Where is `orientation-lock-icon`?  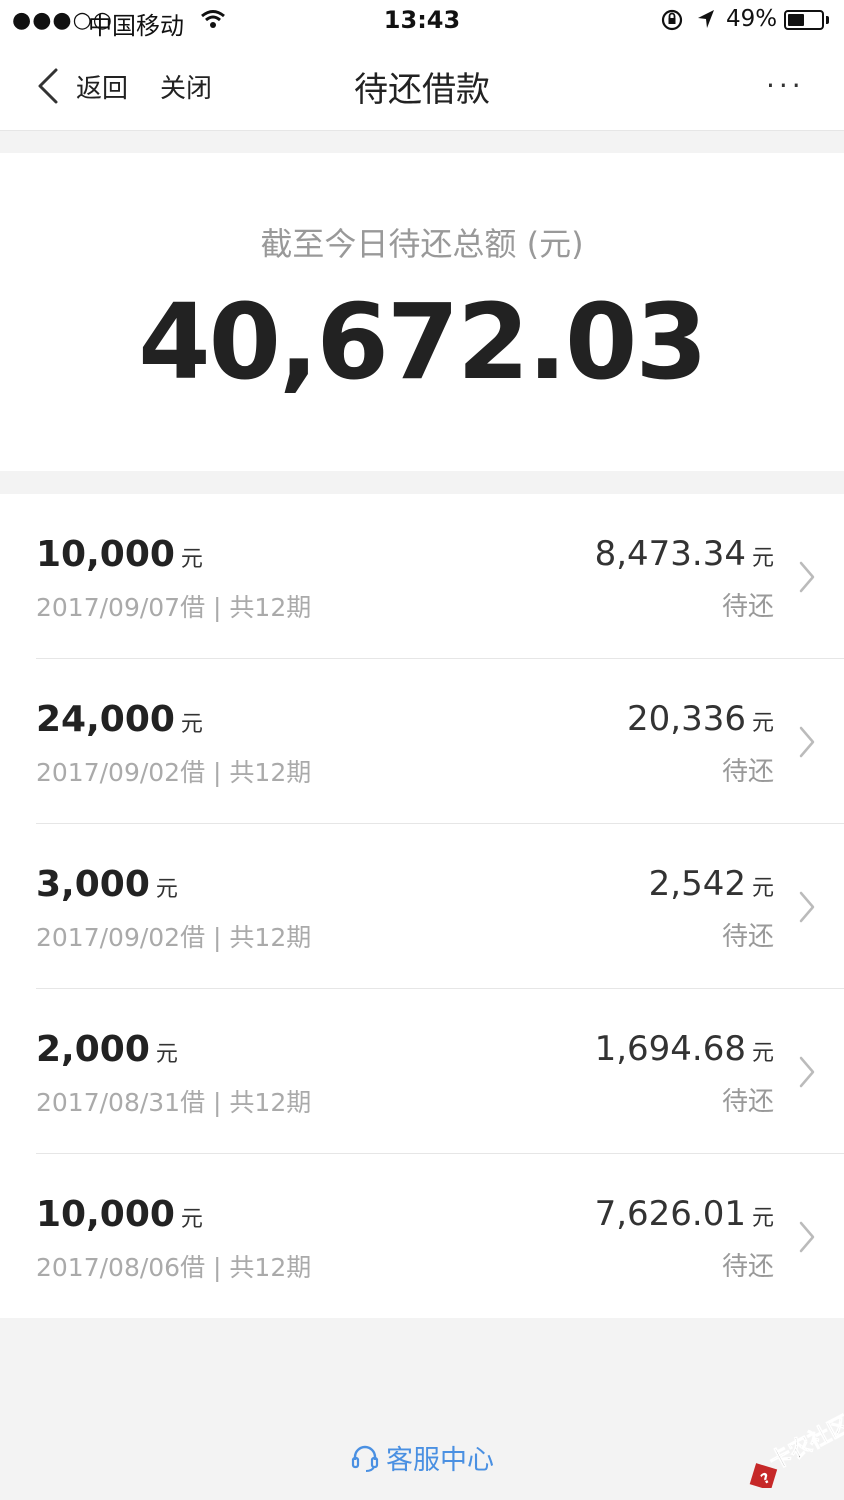
orientation-lock-icon is located at coordinates (672, 22).